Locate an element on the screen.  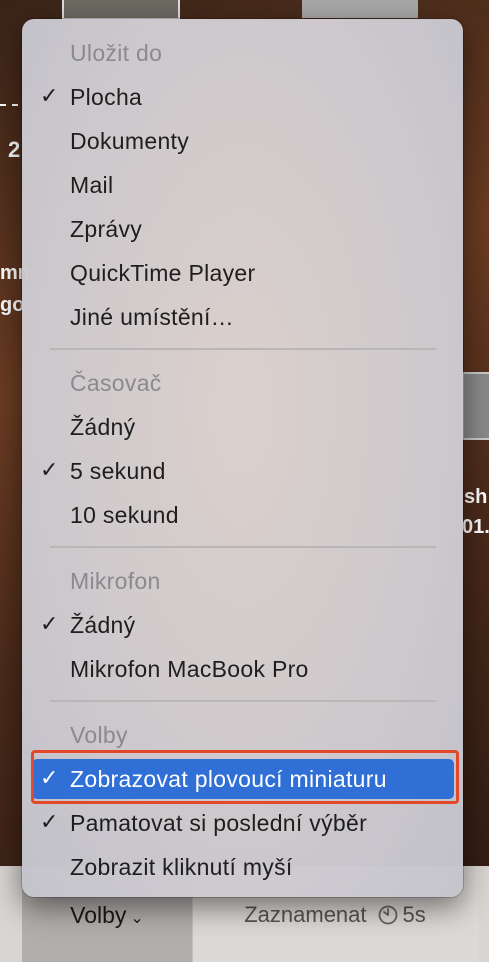
menu-item-documents: Dokumenty is located at coordinates (243, 141).